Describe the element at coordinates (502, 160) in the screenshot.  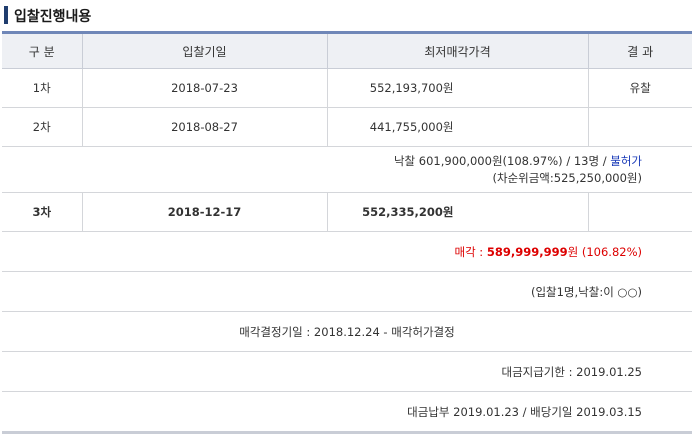
I see `award-text: 낙찰 601,900,000원(108.97%) / 13명 /` at that location.